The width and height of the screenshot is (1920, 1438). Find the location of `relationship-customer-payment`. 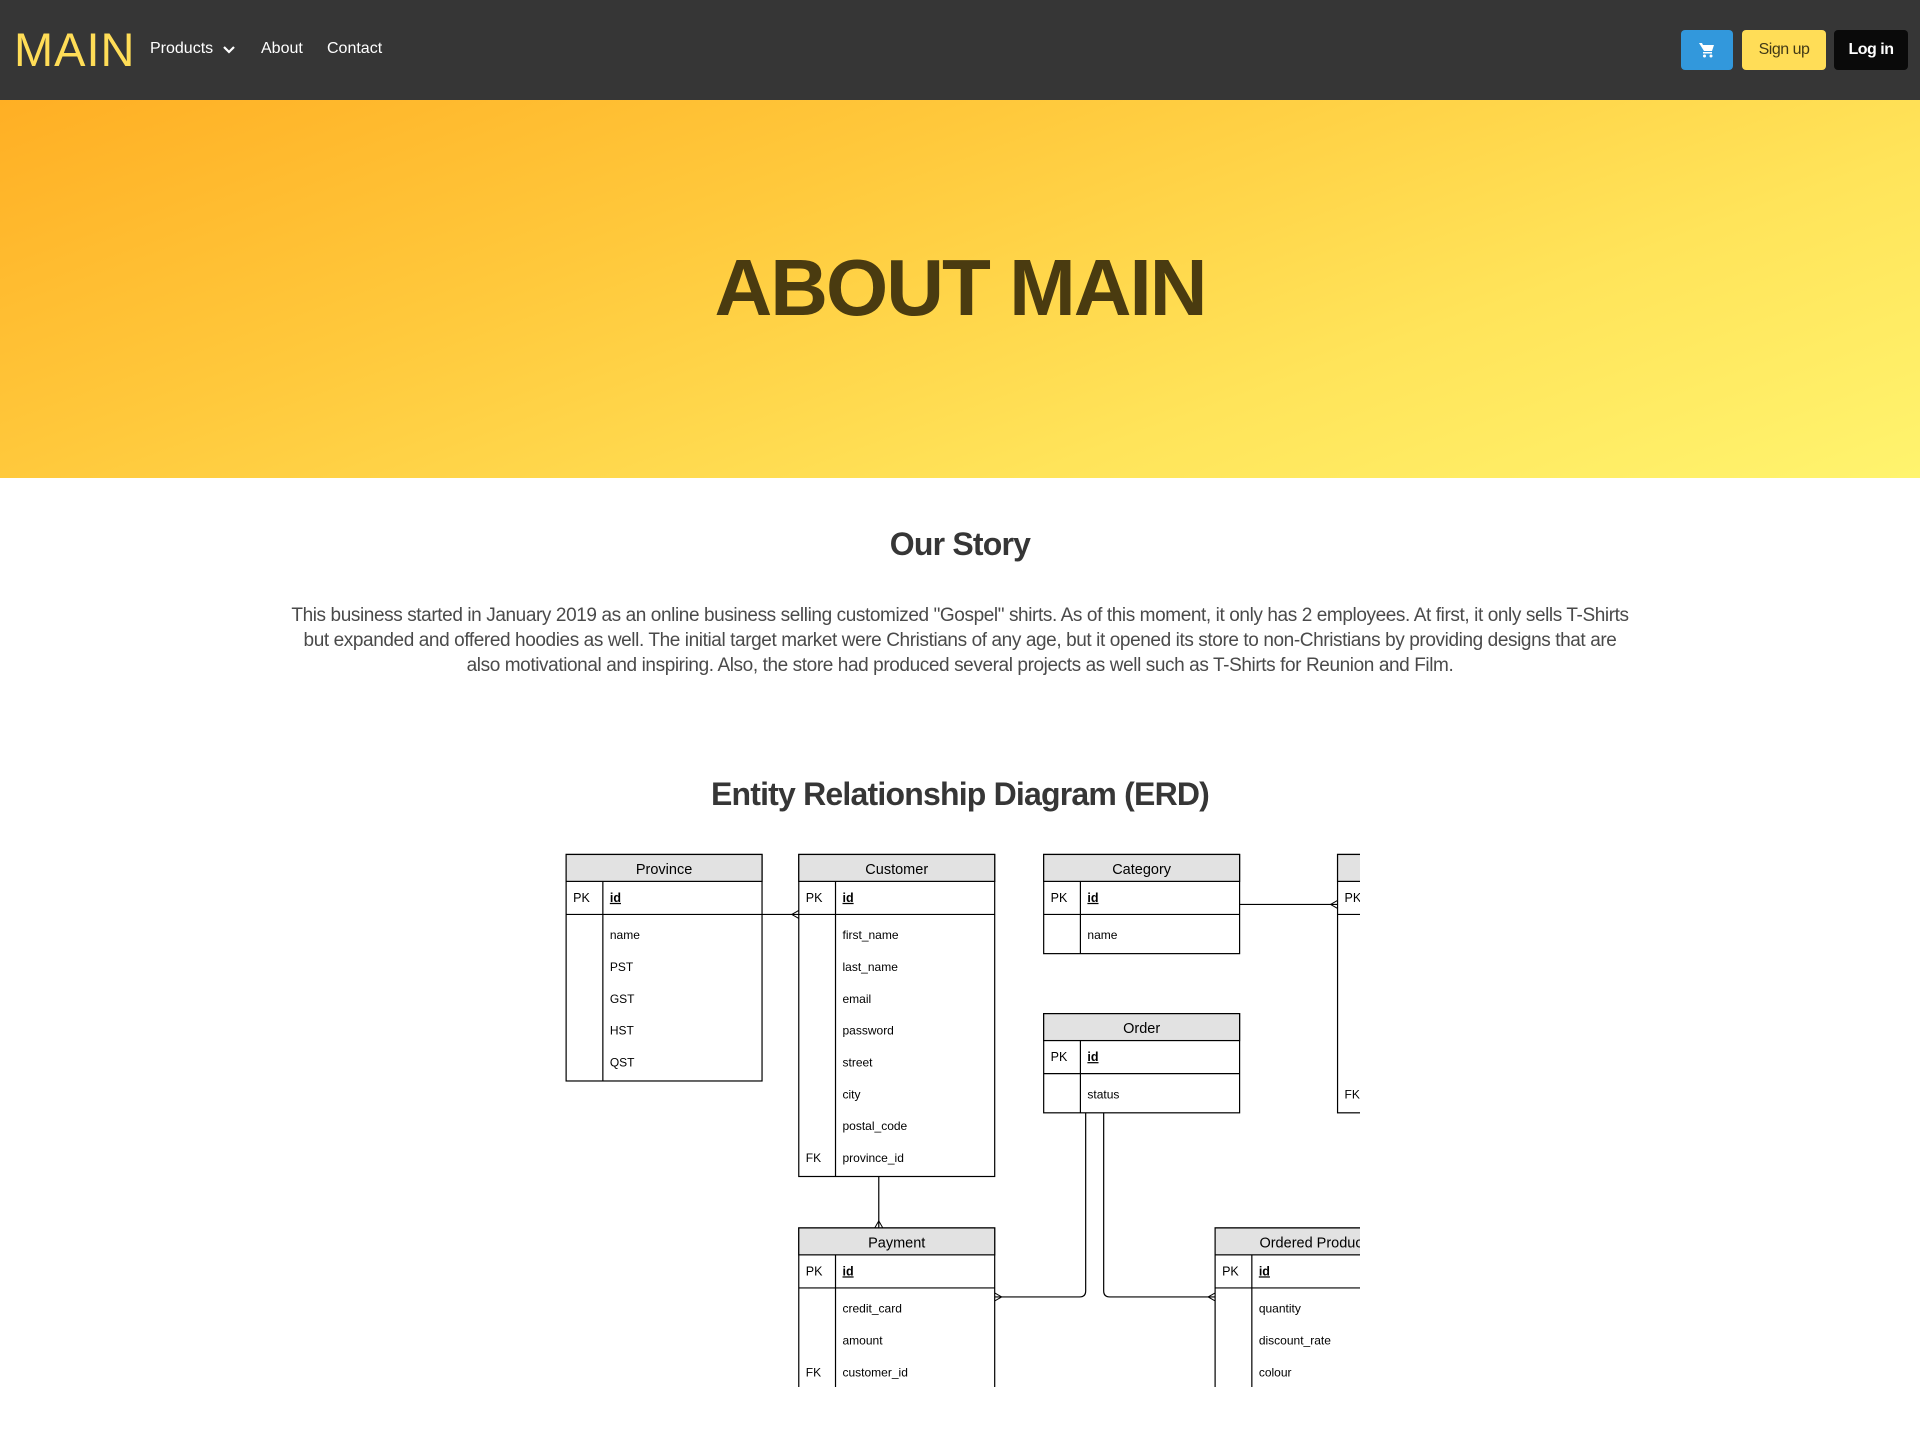

relationship-customer-payment is located at coordinates (879, 1202).